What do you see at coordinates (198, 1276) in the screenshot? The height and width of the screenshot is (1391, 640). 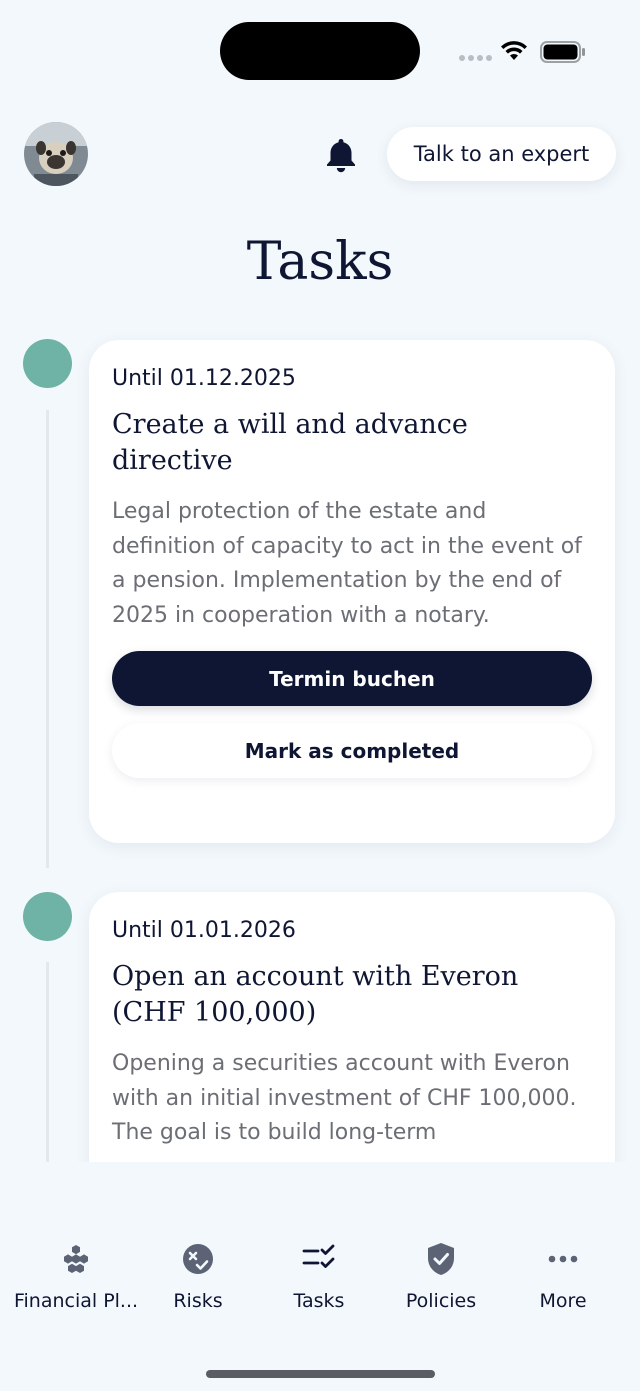 I see `tab-risks: Risks` at bounding box center [198, 1276].